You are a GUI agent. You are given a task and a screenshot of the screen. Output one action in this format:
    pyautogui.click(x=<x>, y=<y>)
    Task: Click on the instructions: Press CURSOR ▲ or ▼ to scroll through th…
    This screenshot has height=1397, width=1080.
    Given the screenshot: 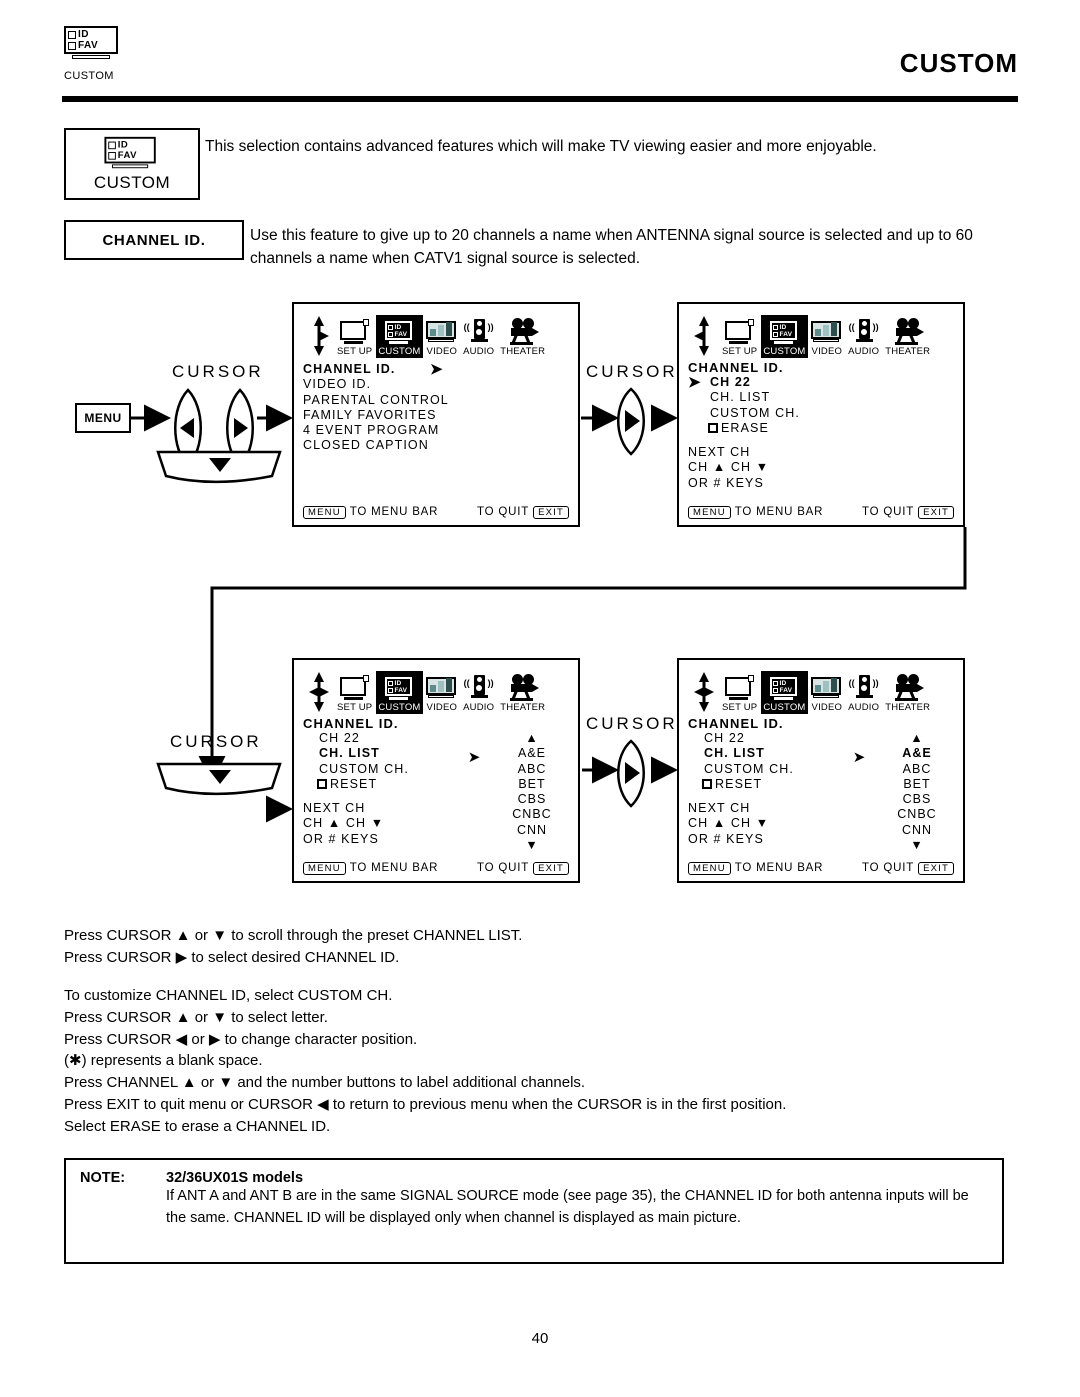 What is the action you would take?
    pyautogui.click(x=534, y=1031)
    